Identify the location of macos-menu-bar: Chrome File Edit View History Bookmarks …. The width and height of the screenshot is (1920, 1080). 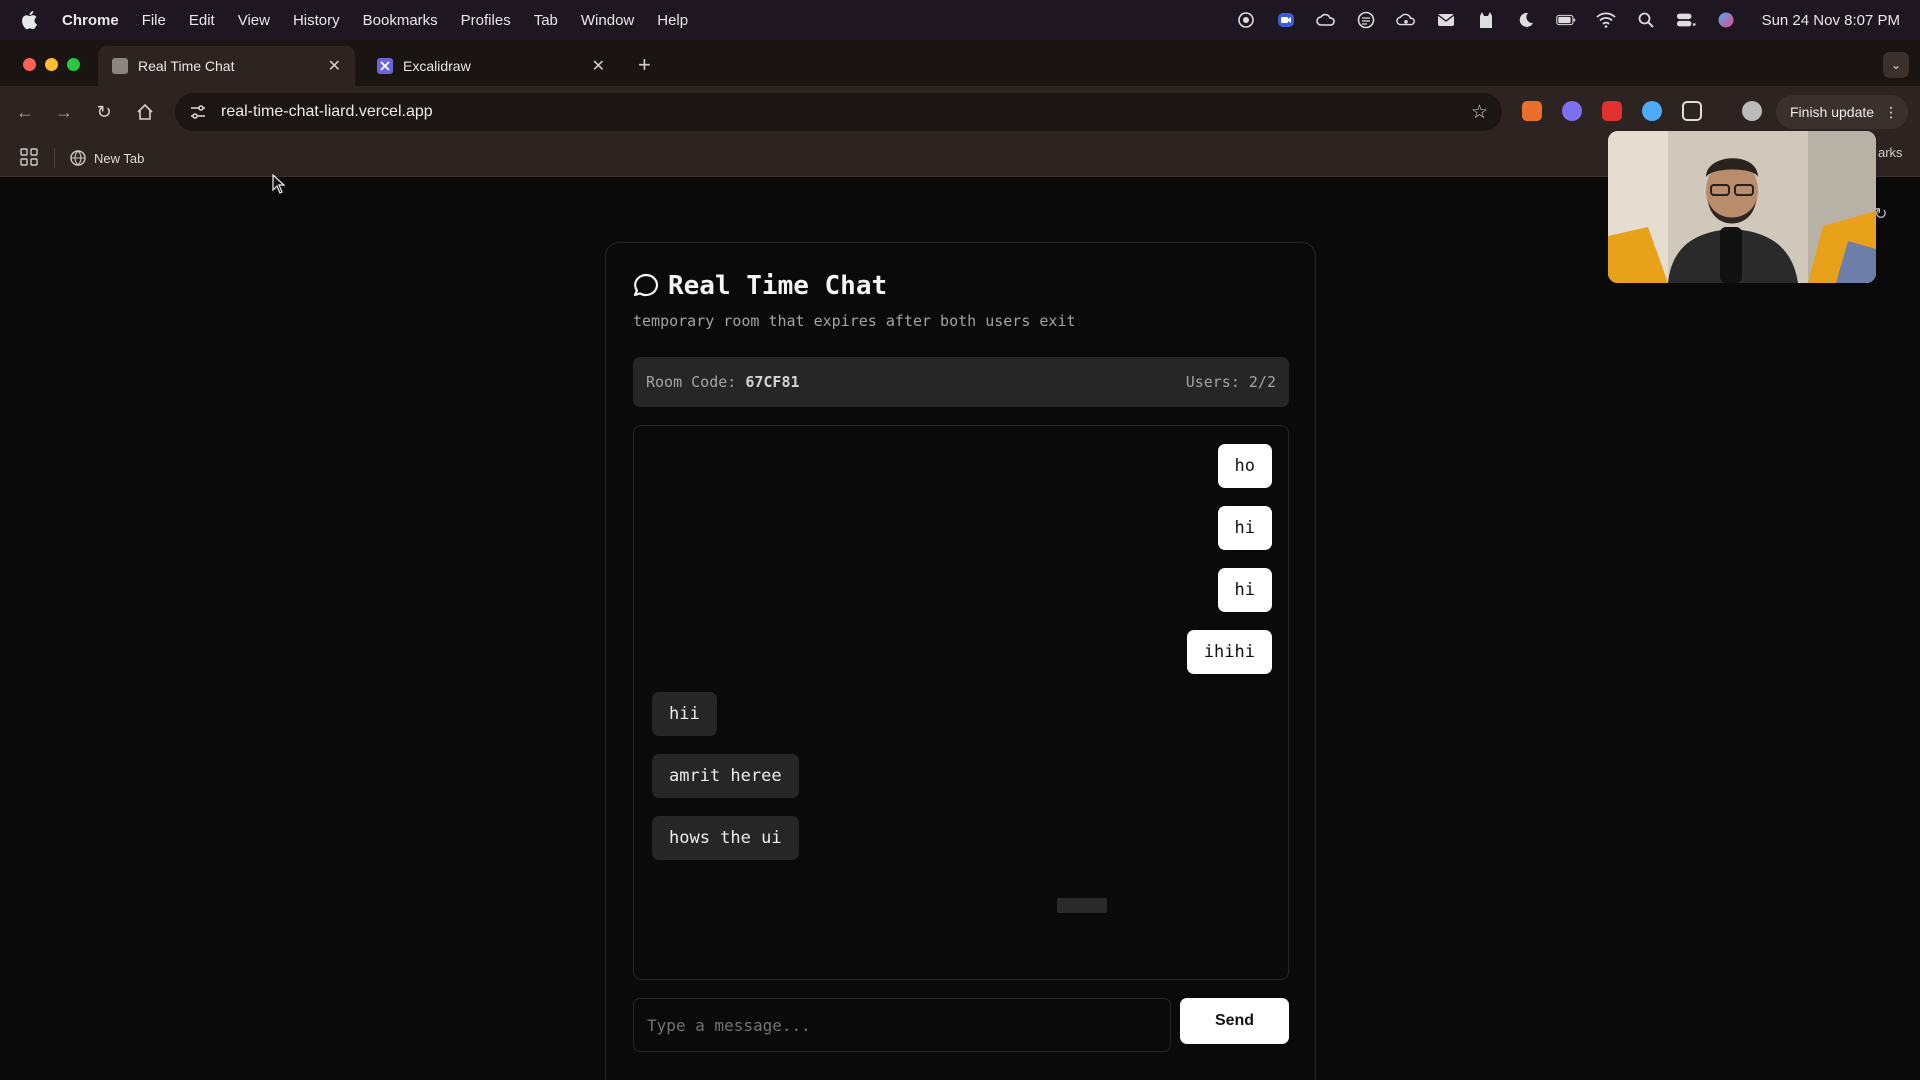
(960, 20).